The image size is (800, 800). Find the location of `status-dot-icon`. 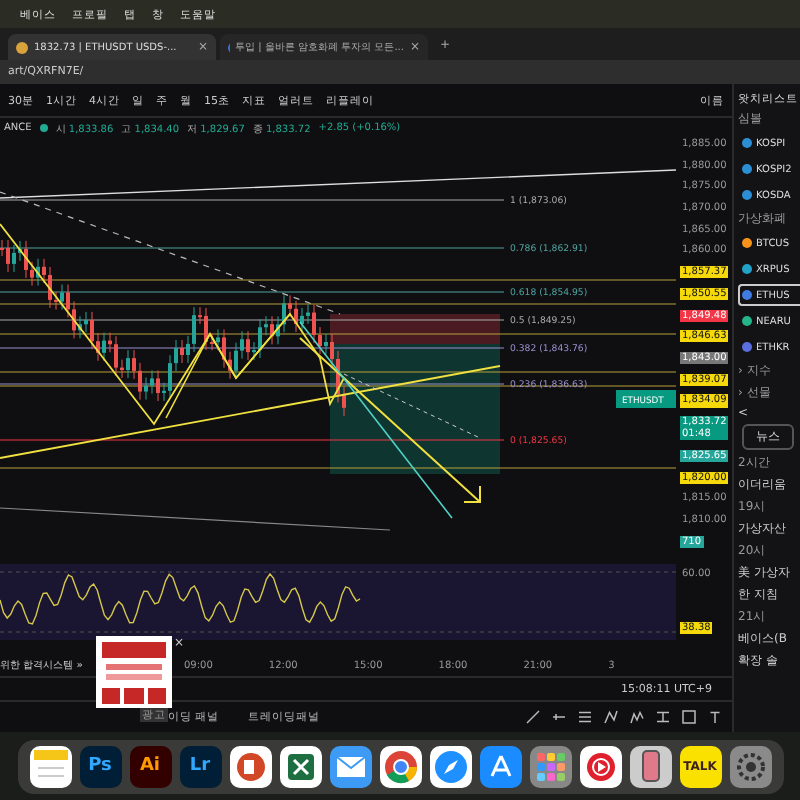

status-dot-icon is located at coordinates (43, 128).